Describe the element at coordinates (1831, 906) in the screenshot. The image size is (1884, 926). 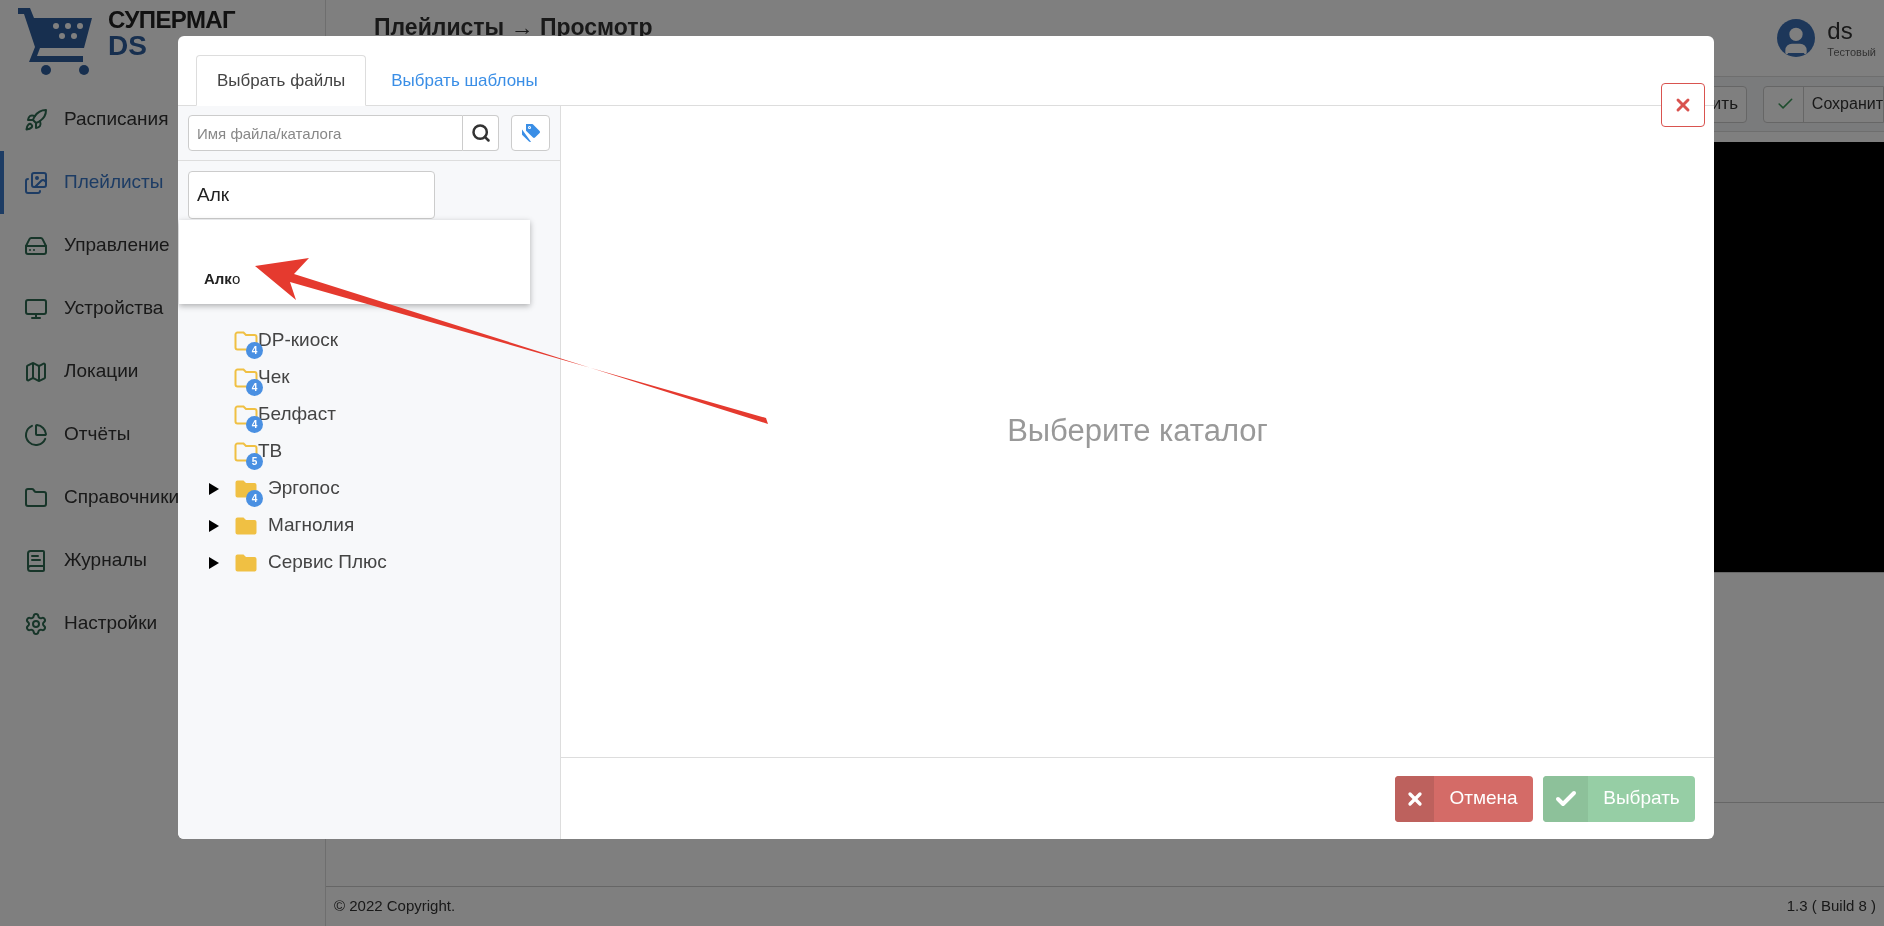
I see `version-text: 1.3 ( Build 8 )` at that location.